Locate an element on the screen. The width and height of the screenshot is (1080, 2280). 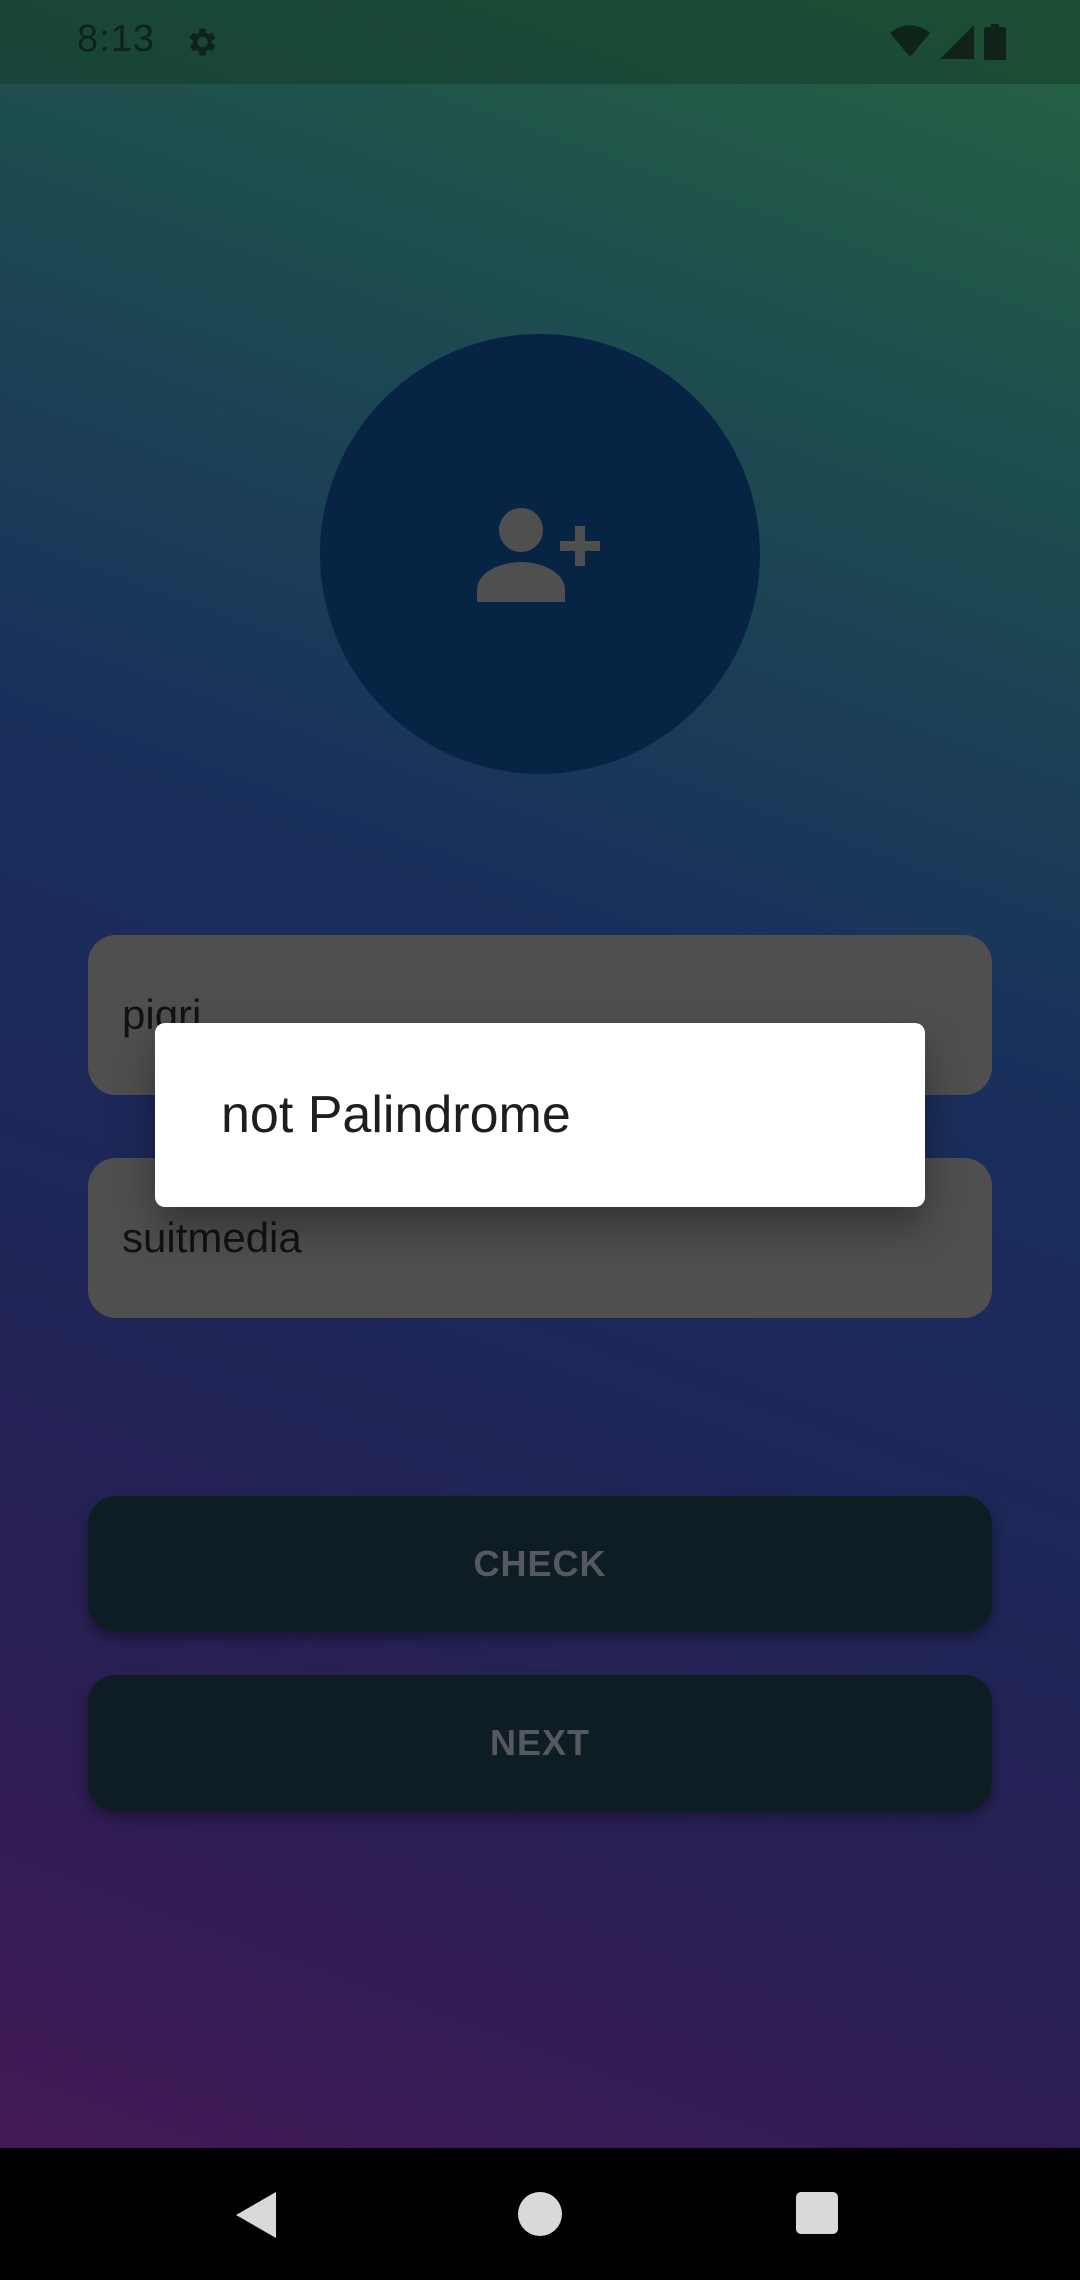
battery-icon is located at coordinates (995, 42).